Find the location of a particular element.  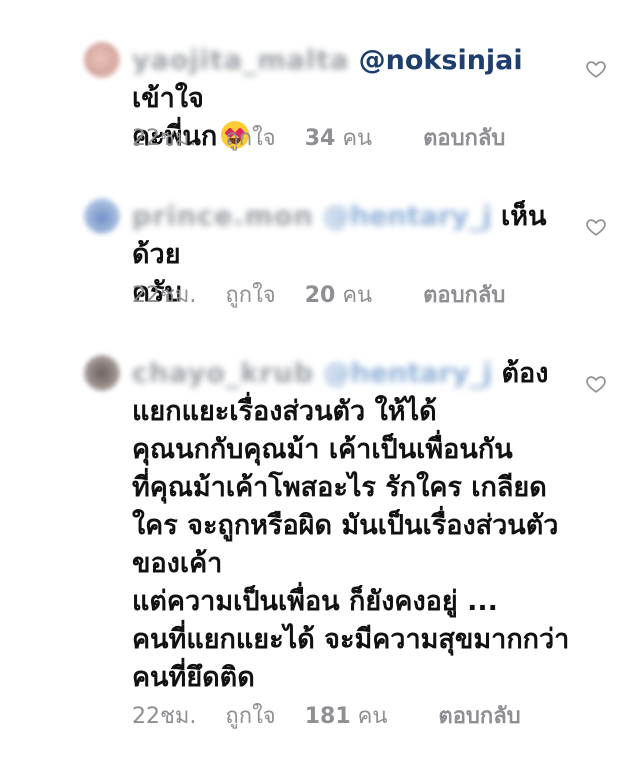

comment-body-line: แยกแยะเรื่องส่วนตัว ให้ได้ is located at coordinates (284, 411).